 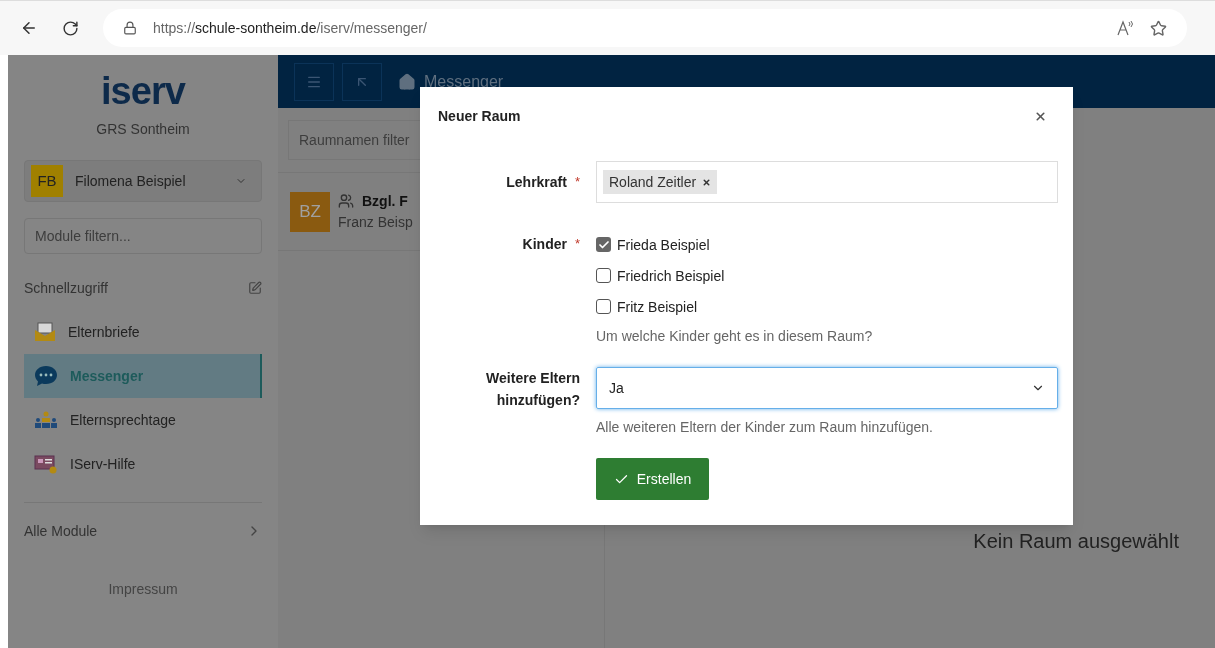 I want to click on teacher-tag: Roland Zeitler, so click(x=660, y=182).